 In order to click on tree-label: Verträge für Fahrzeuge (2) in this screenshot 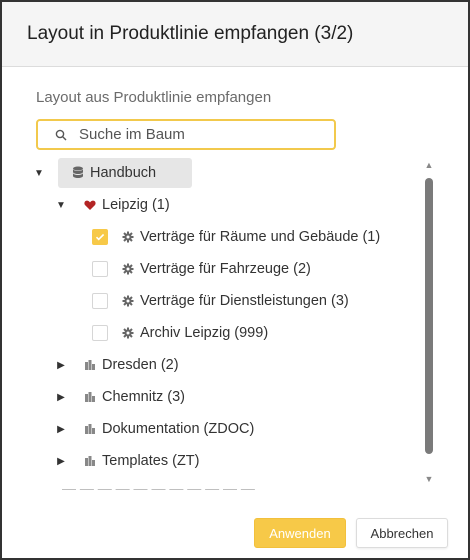, I will do `click(225, 269)`.